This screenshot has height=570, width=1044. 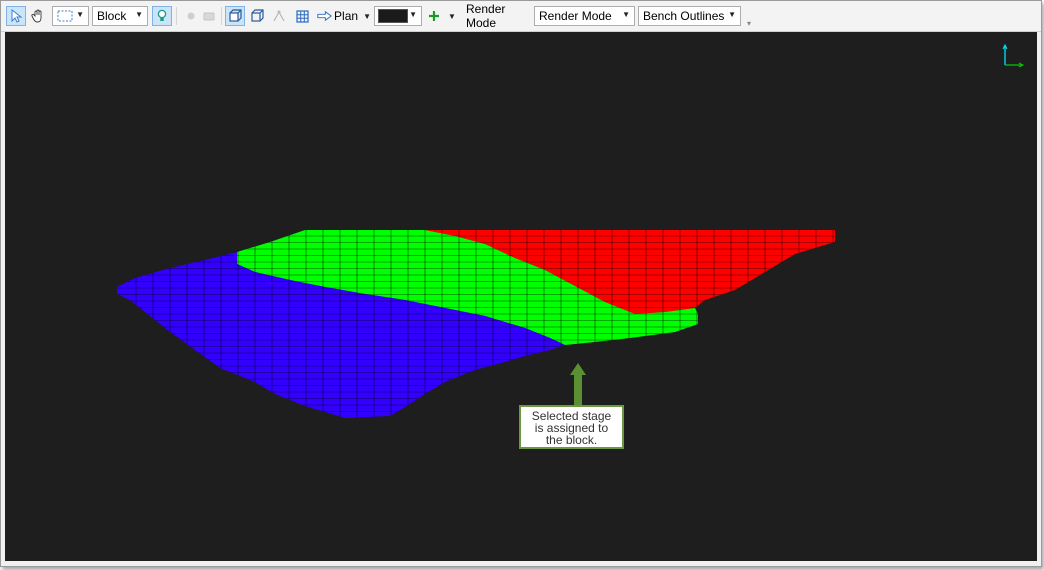 I want to click on measure-icon, so click(x=279, y=16).